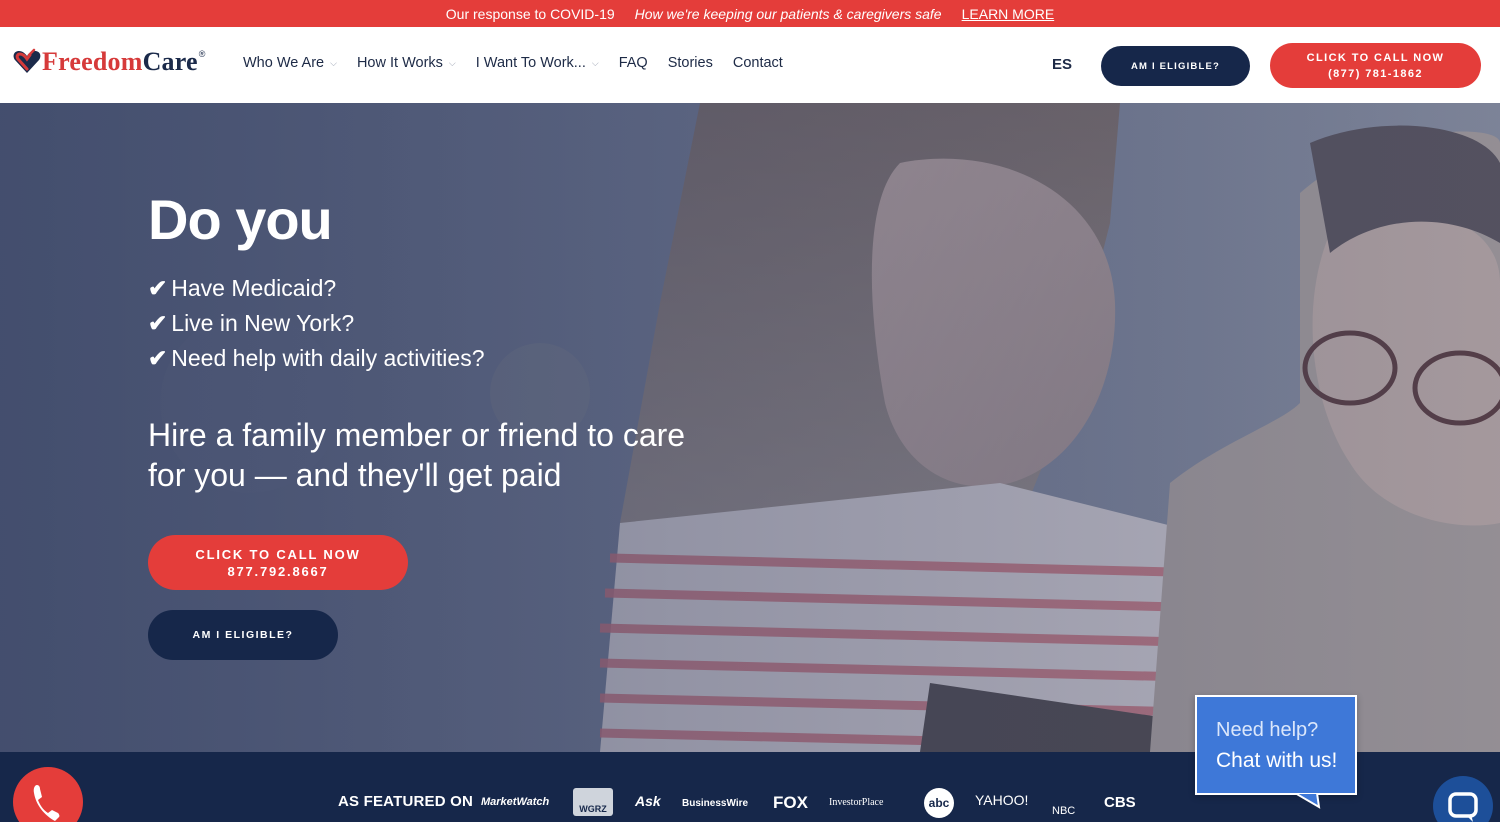 The image size is (1500, 822). I want to click on chat-bubble-tail, so click(1308, 801).